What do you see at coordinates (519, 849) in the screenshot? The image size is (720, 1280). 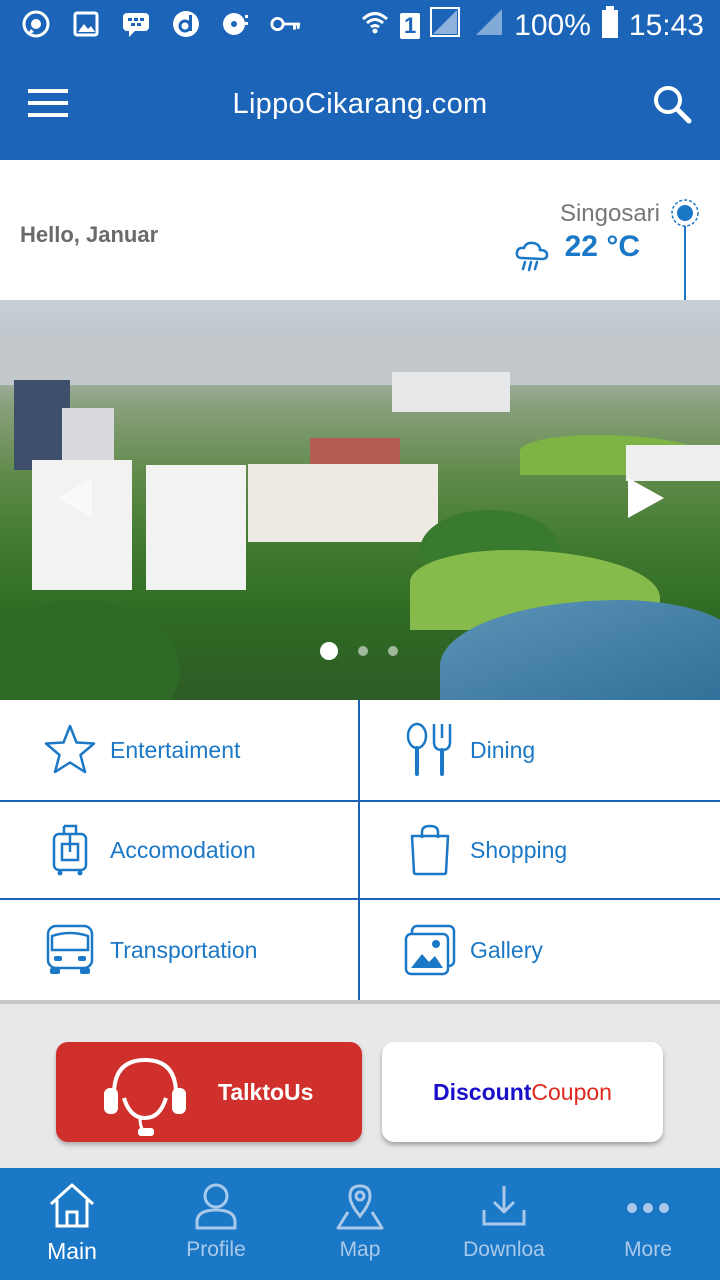 I see `category-label: Shopping` at bounding box center [519, 849].